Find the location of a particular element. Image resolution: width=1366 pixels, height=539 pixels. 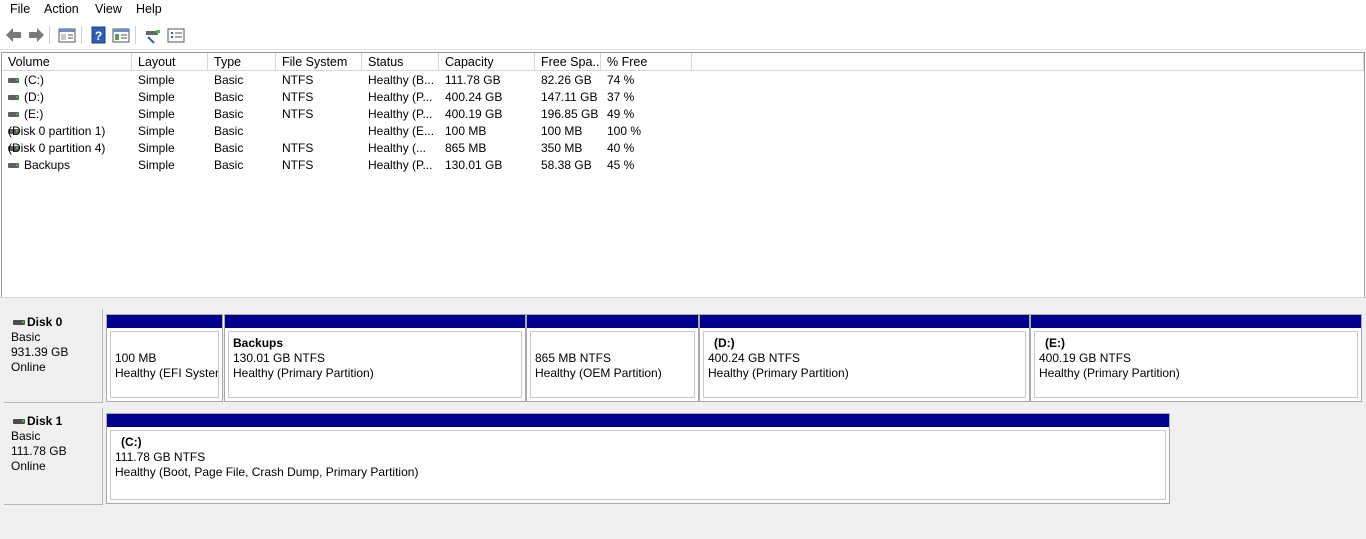

disk-size: 111.78 GB is located at coordinates (39, 451).